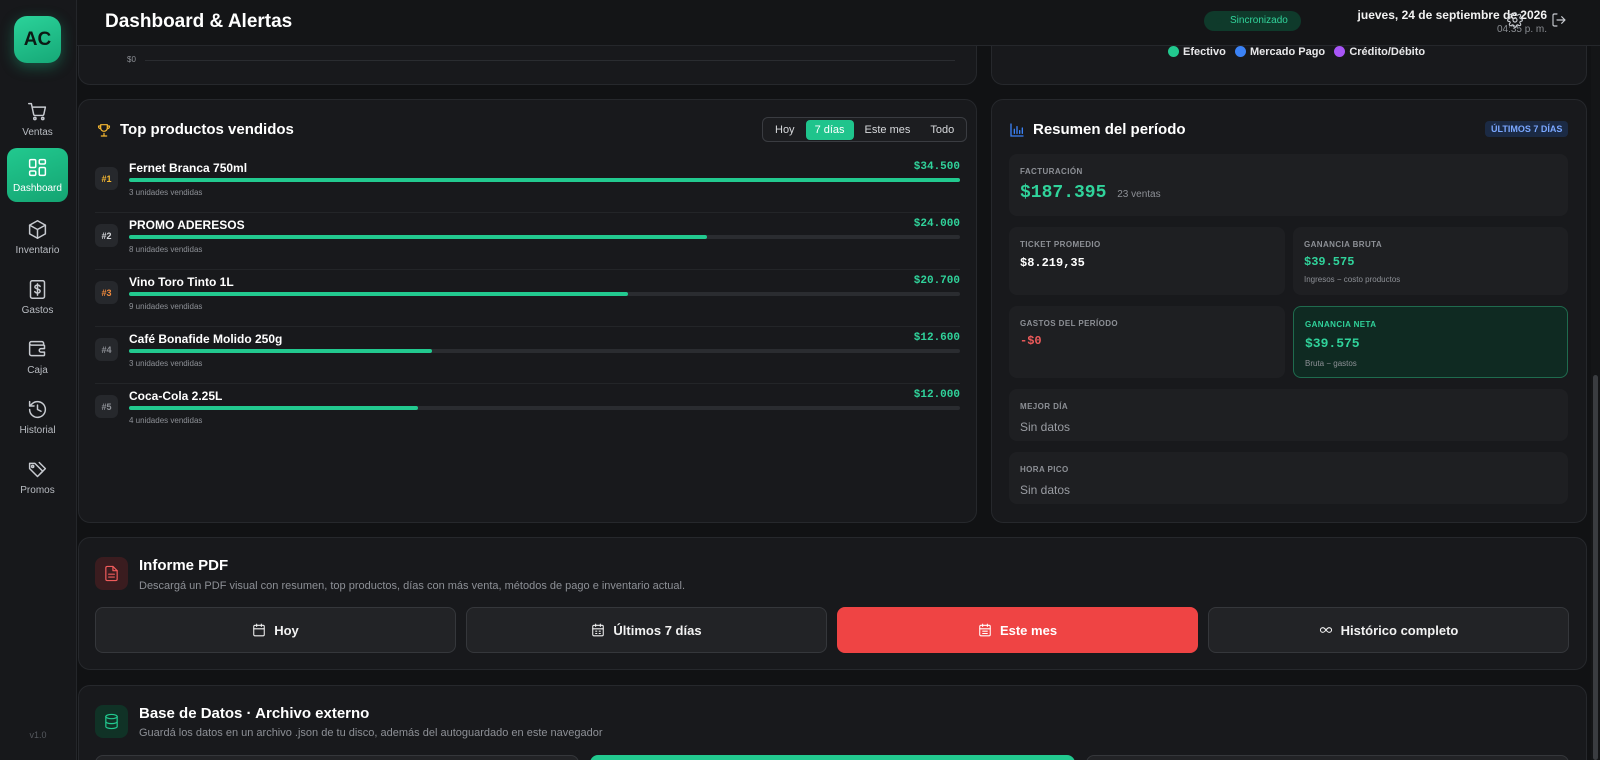 Image resolution: width=1600 pixels, height=760 pixels. What do you see at coordinates (1517, 22) in the screenshot?
I see `settings-button` at bounding box center [1517, 22].